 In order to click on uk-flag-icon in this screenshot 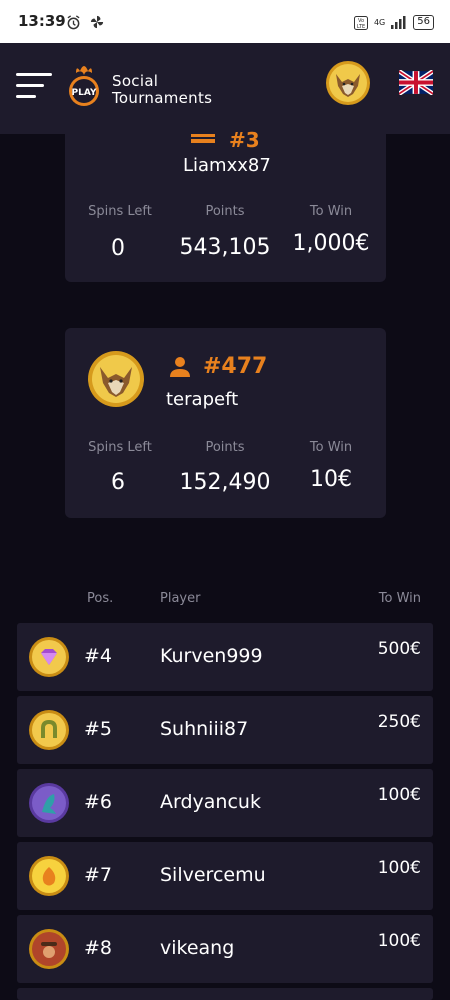, I will do `click(416, 82)`.